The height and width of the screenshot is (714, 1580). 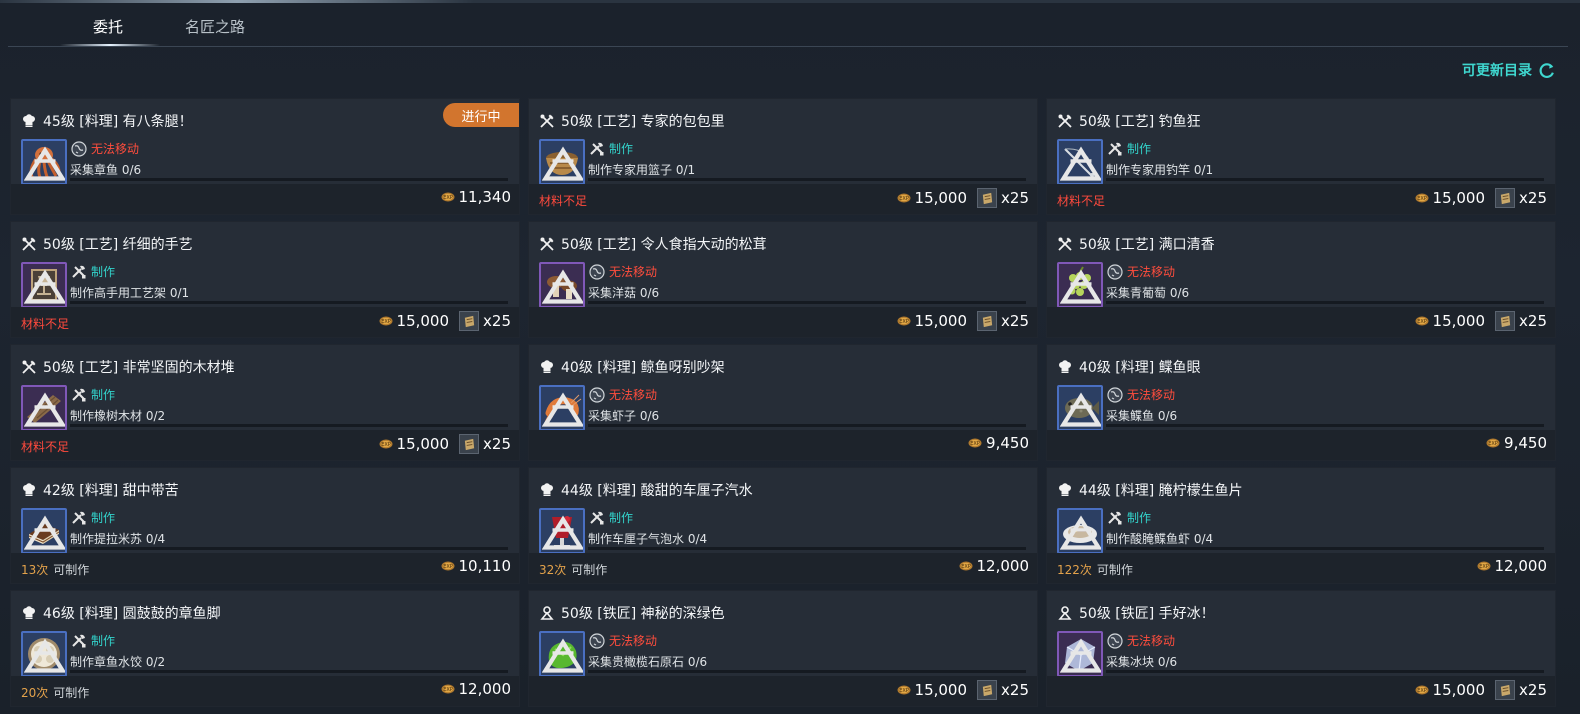 What do you see at coordinates (71, 693) in the screenshot?
I see `craftable-label: 可制作` at bounding box center [71, 693].